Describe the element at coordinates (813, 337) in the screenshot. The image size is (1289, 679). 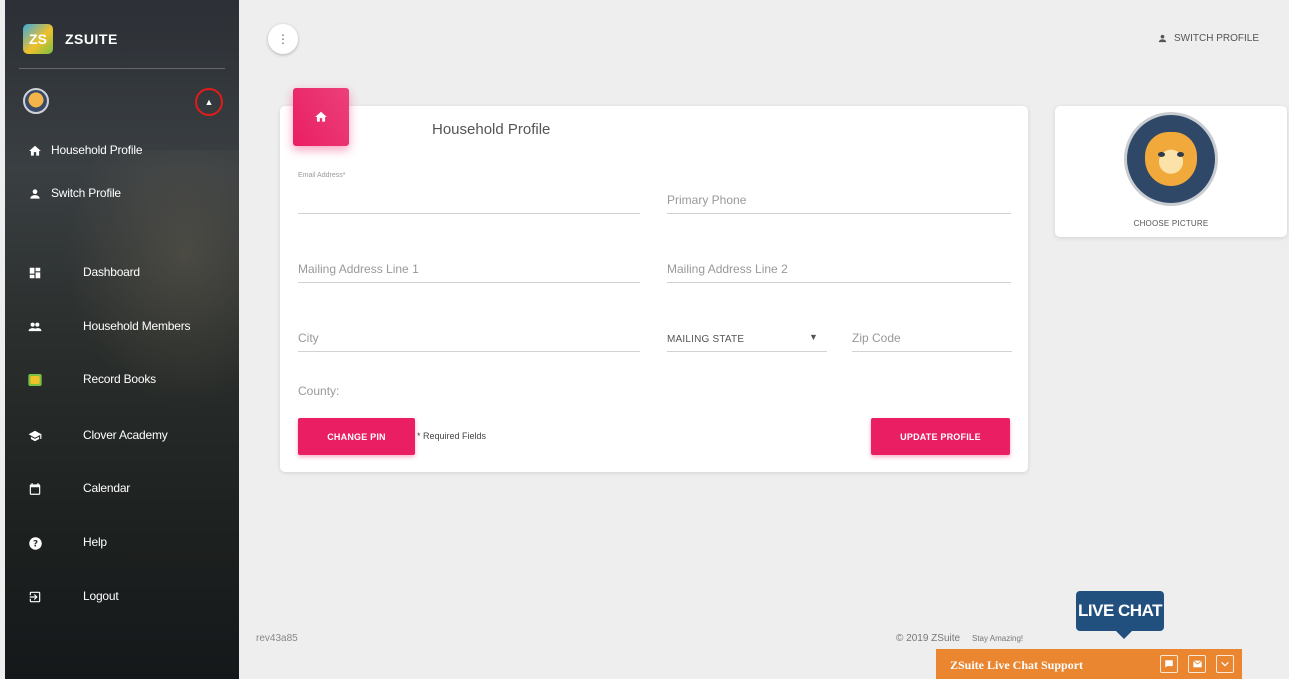
I see `chevron-down-icon: ▼` at that location.